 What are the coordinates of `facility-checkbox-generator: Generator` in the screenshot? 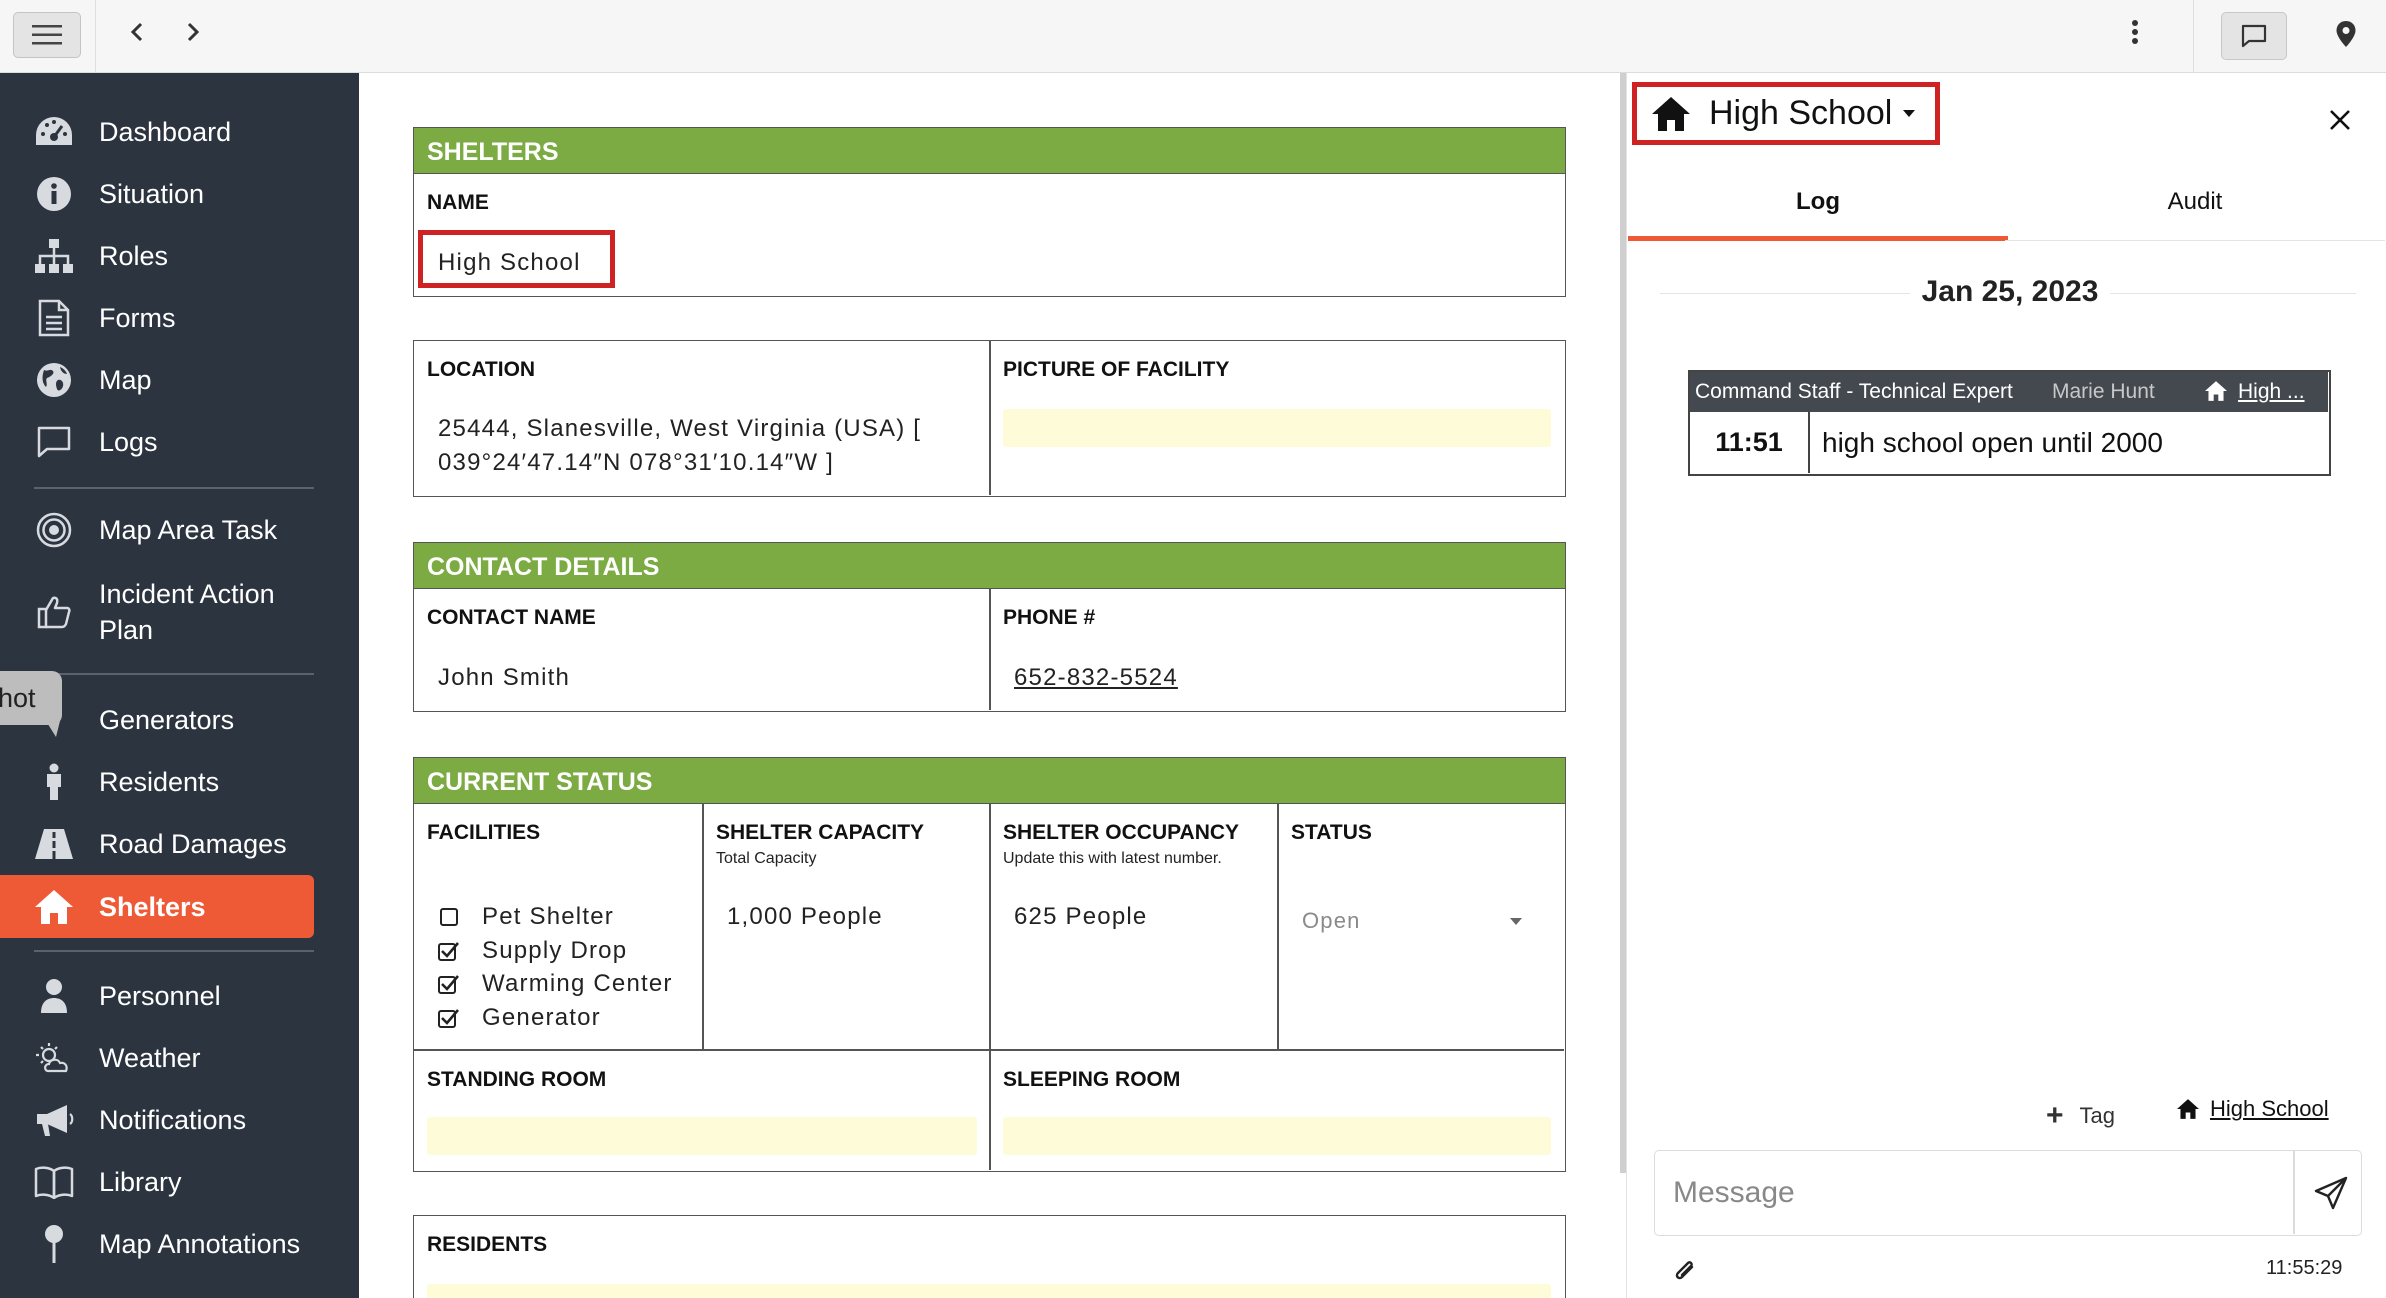 It's located at (518, 1018).